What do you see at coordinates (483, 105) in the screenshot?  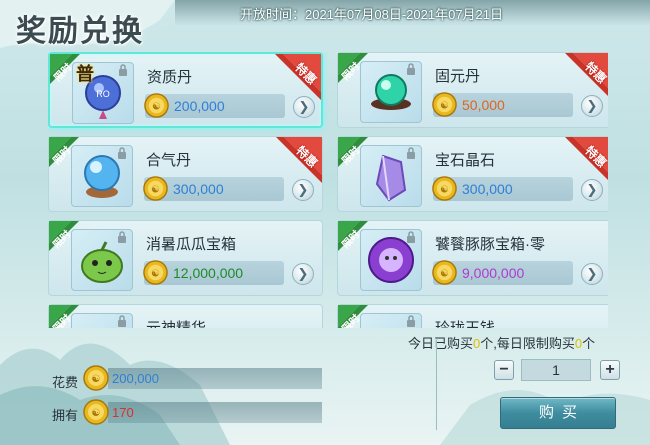 I see `item-price: 50,000` at bounding box center [483, 105].